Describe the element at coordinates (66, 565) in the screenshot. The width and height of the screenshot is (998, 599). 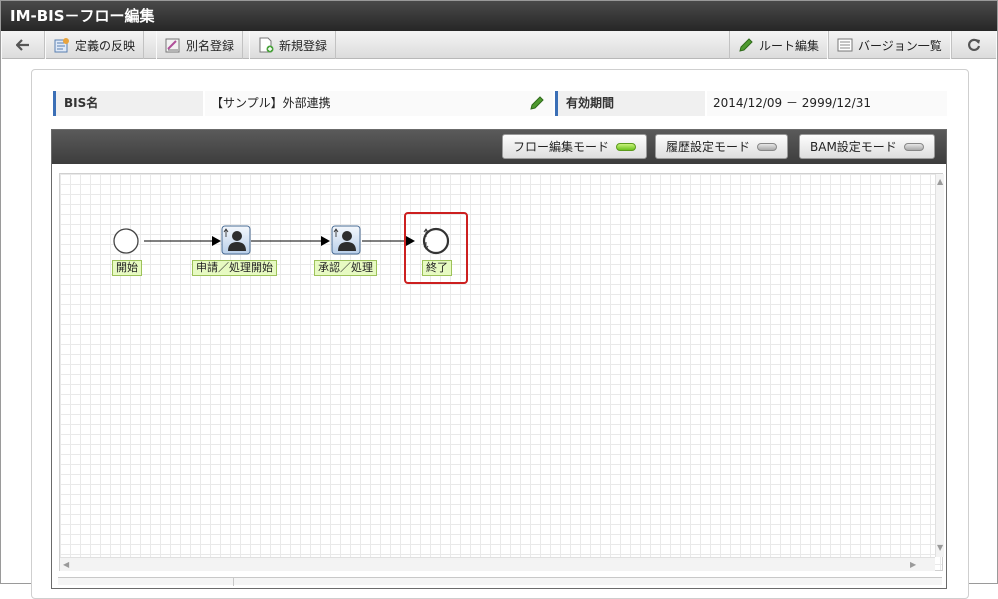
I see `scroll-left-icon: ◀` at that location.